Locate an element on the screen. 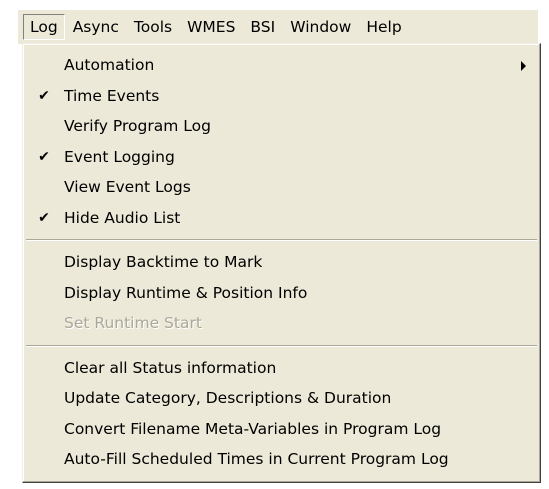 Image resolution: width=549 pixels, height=489 pixels. menu-item-set-runtime-start: Set Runtime Start is located at coordinates (281, 323).